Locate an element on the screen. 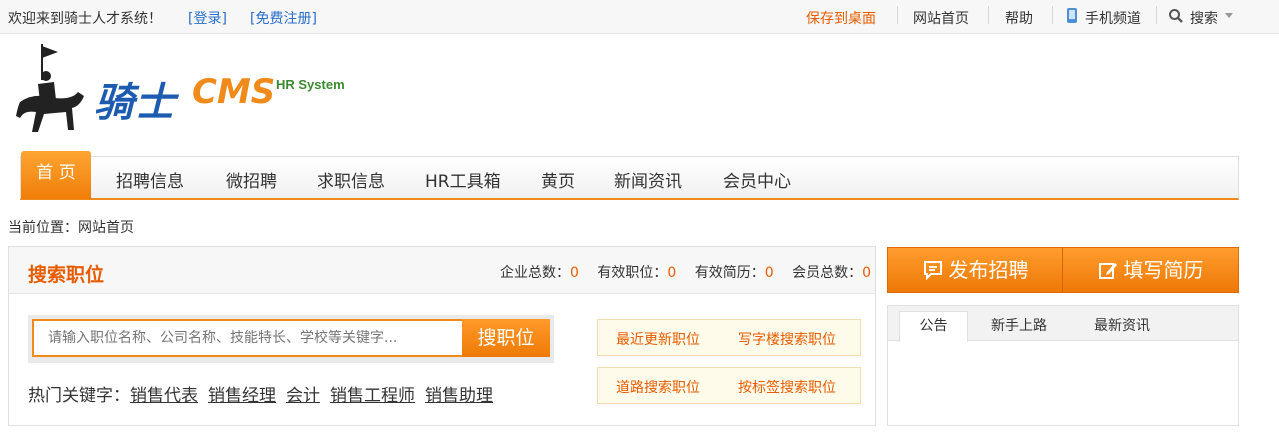  quick-search-box: 道路搜索职位 按标签搜索职位 is located at coordinates (729, 385).